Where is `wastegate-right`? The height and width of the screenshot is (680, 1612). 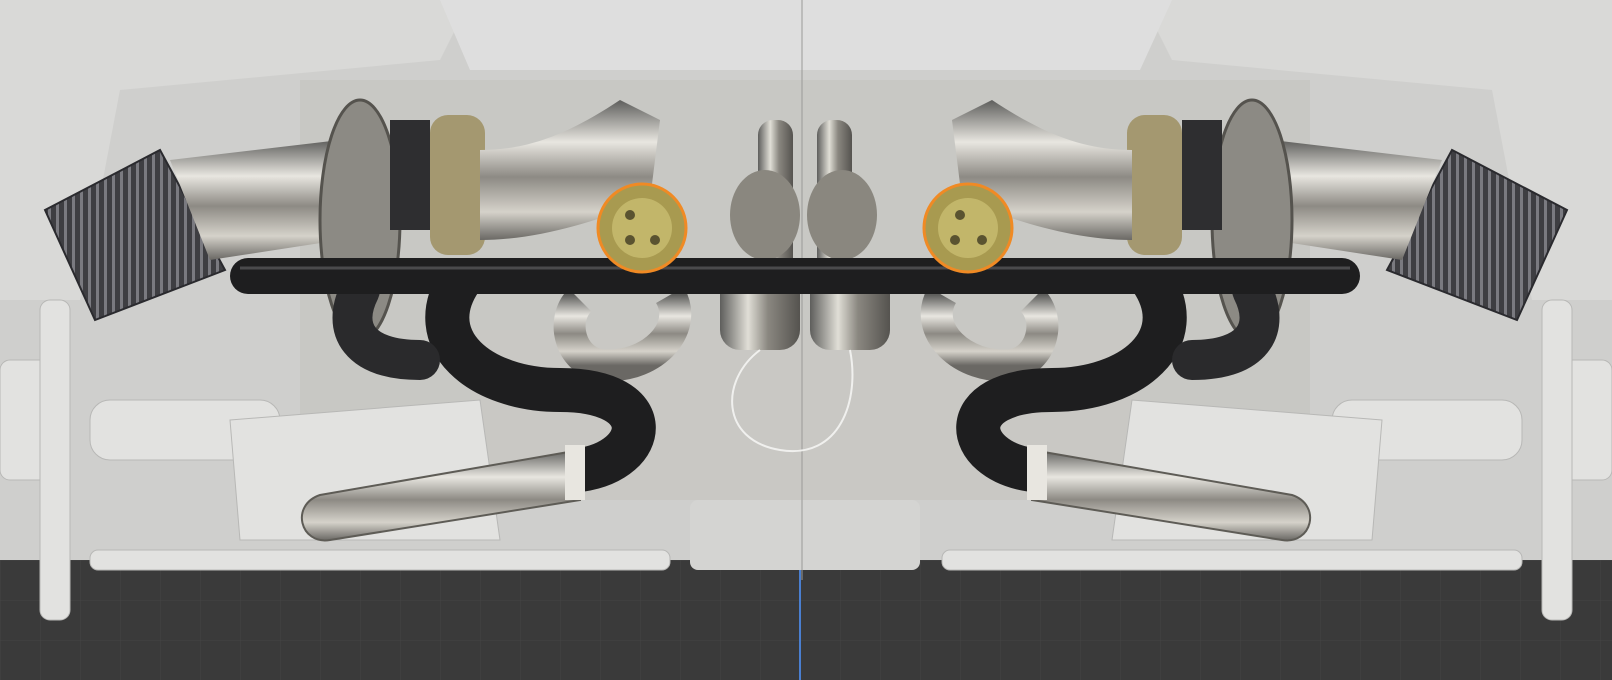 wastegate-right is located at coordinates (968, 228).